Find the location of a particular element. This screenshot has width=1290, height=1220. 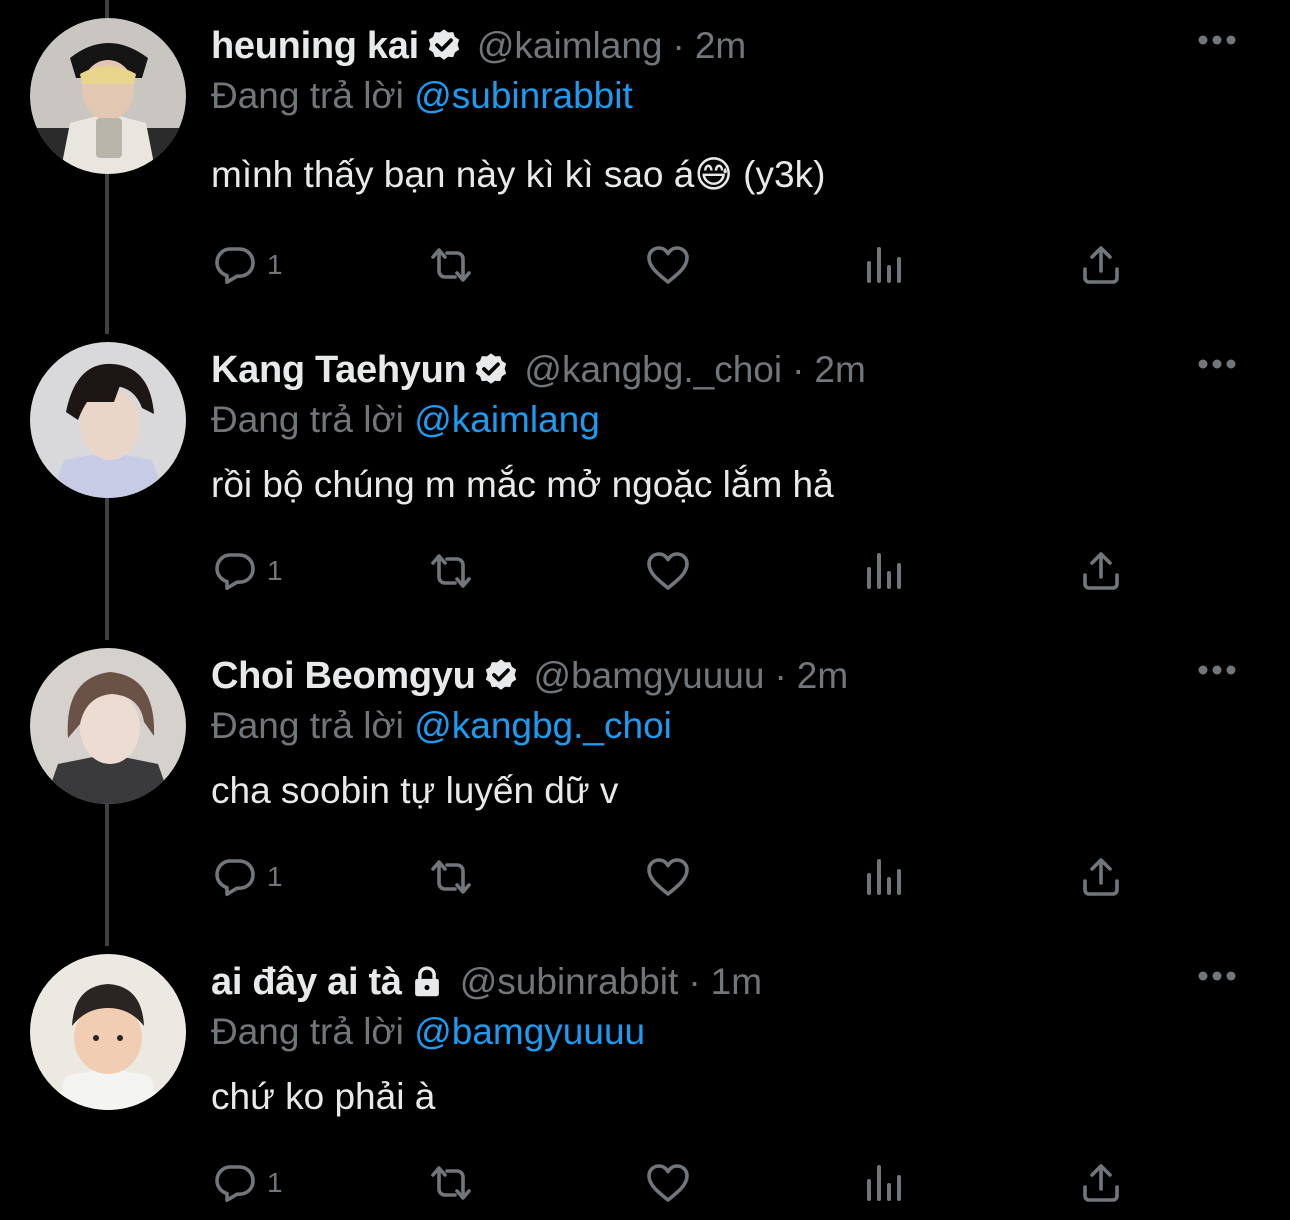

display-name: Choi Beomgyu is located at coordinates (343, 676).